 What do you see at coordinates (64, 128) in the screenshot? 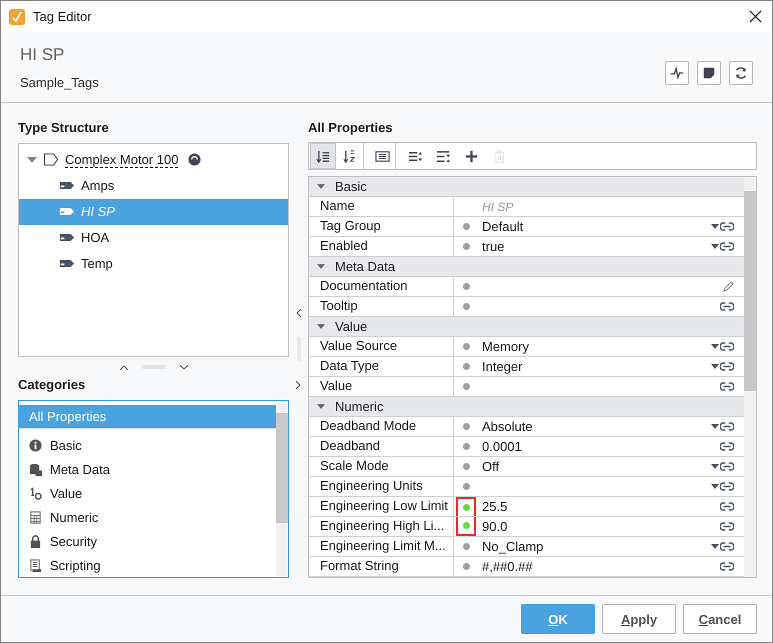
I see `section-heading: Type Structure` at bounding box center [64, 128].